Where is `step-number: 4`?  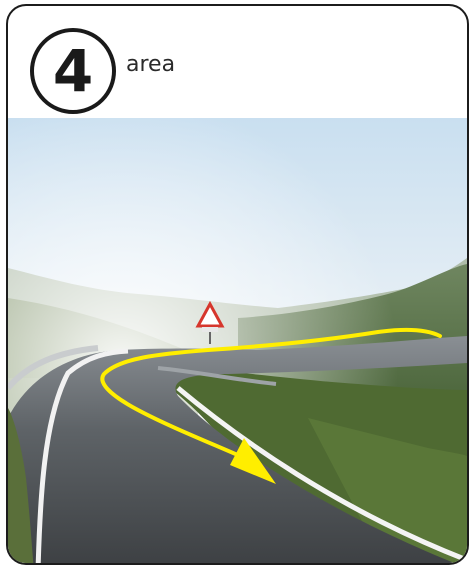
step-number: 4 is located at coordinates (73, 71).